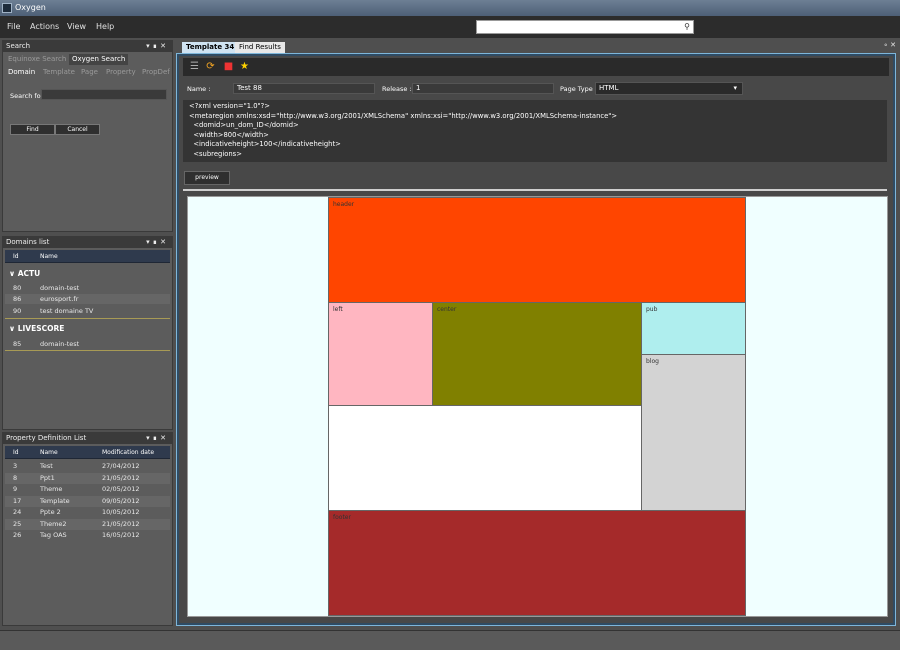 This screenshot has height=650, width=900. Describe the element at coordinates (380, 354) in the screenshot. I see `region-left: left` at that location.